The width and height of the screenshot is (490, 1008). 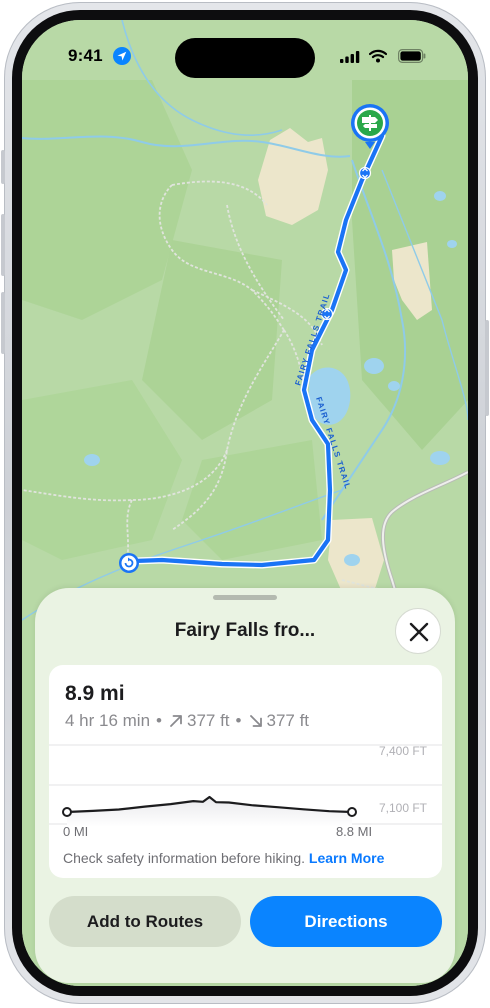 What do you see at coordinates (370, 128) in the screenshot?
I see `trailhead-pin-icon` at bounding box center [370, 128].